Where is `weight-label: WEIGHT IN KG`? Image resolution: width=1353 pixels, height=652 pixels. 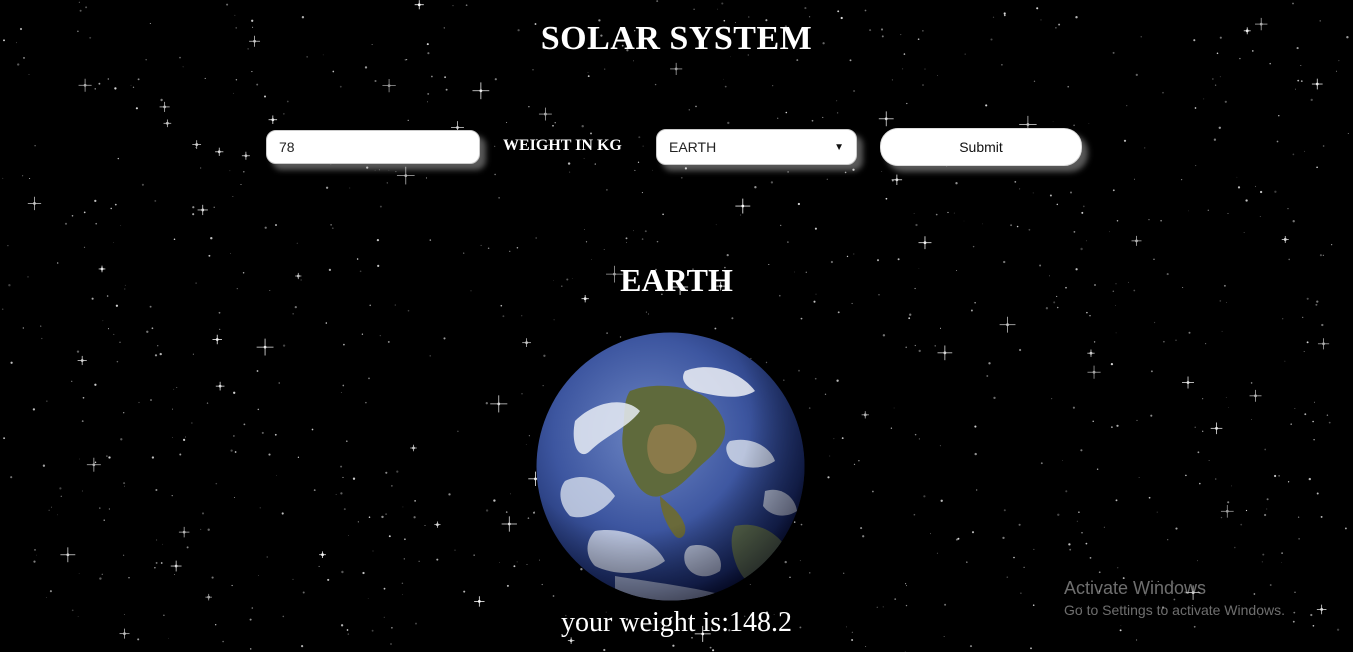
weight-label: WEIGHT IN KG is located at coordinates (562, 145).